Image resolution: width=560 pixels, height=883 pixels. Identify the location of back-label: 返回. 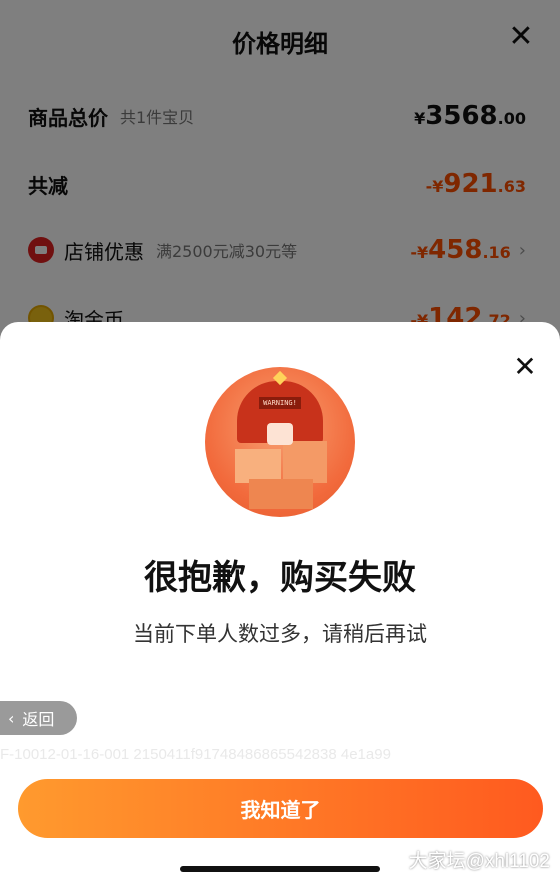
(38, 719).